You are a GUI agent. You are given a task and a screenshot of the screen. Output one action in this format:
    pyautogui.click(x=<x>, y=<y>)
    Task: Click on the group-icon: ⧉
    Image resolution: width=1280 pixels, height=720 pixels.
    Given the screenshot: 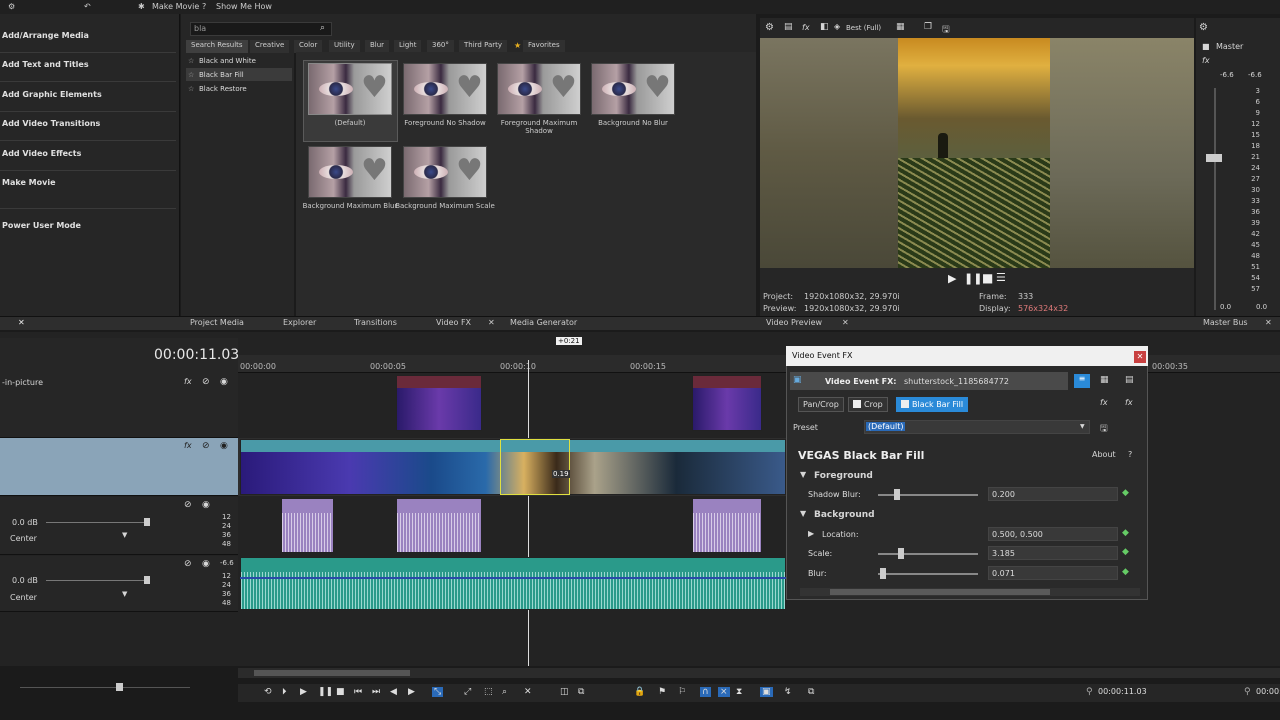 What is the action you would take?
    pyautogui.click(x=811, y=692)
    